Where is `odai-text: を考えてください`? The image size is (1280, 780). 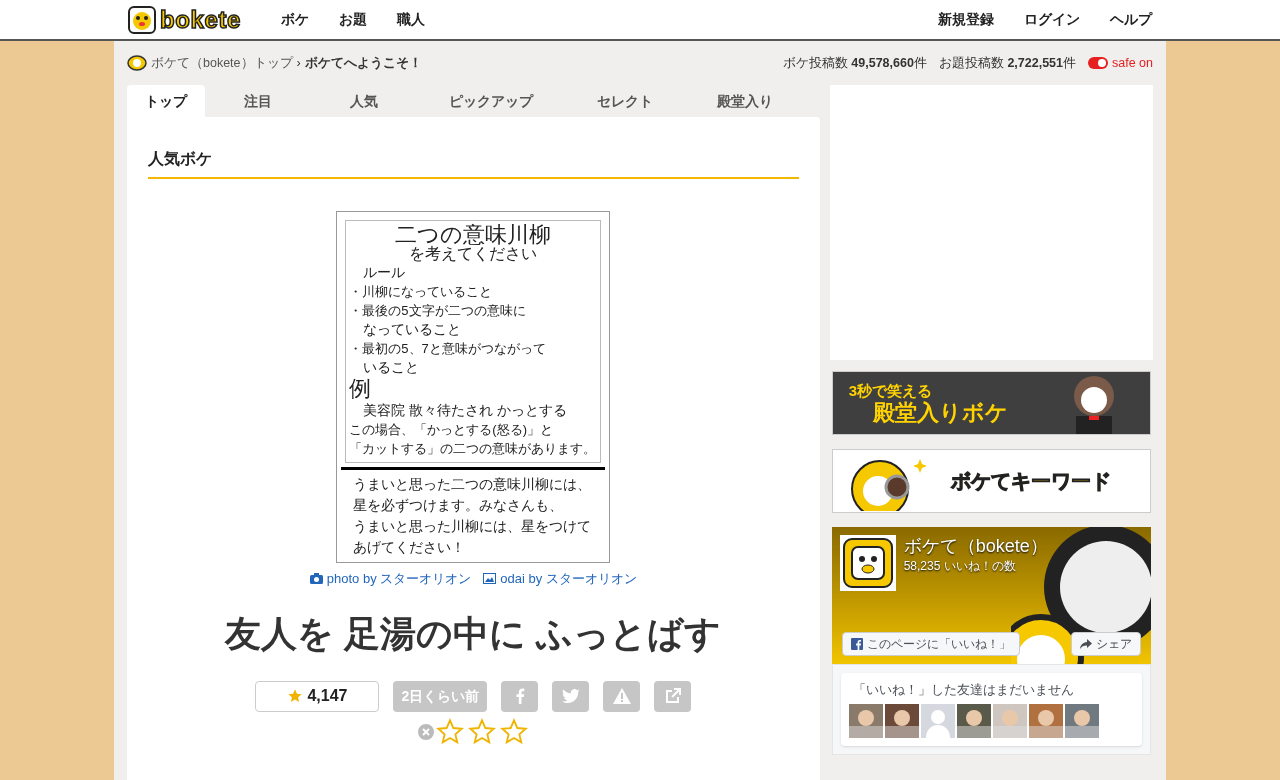
odai-text: を考えてください is located at coordinates (473, 254).